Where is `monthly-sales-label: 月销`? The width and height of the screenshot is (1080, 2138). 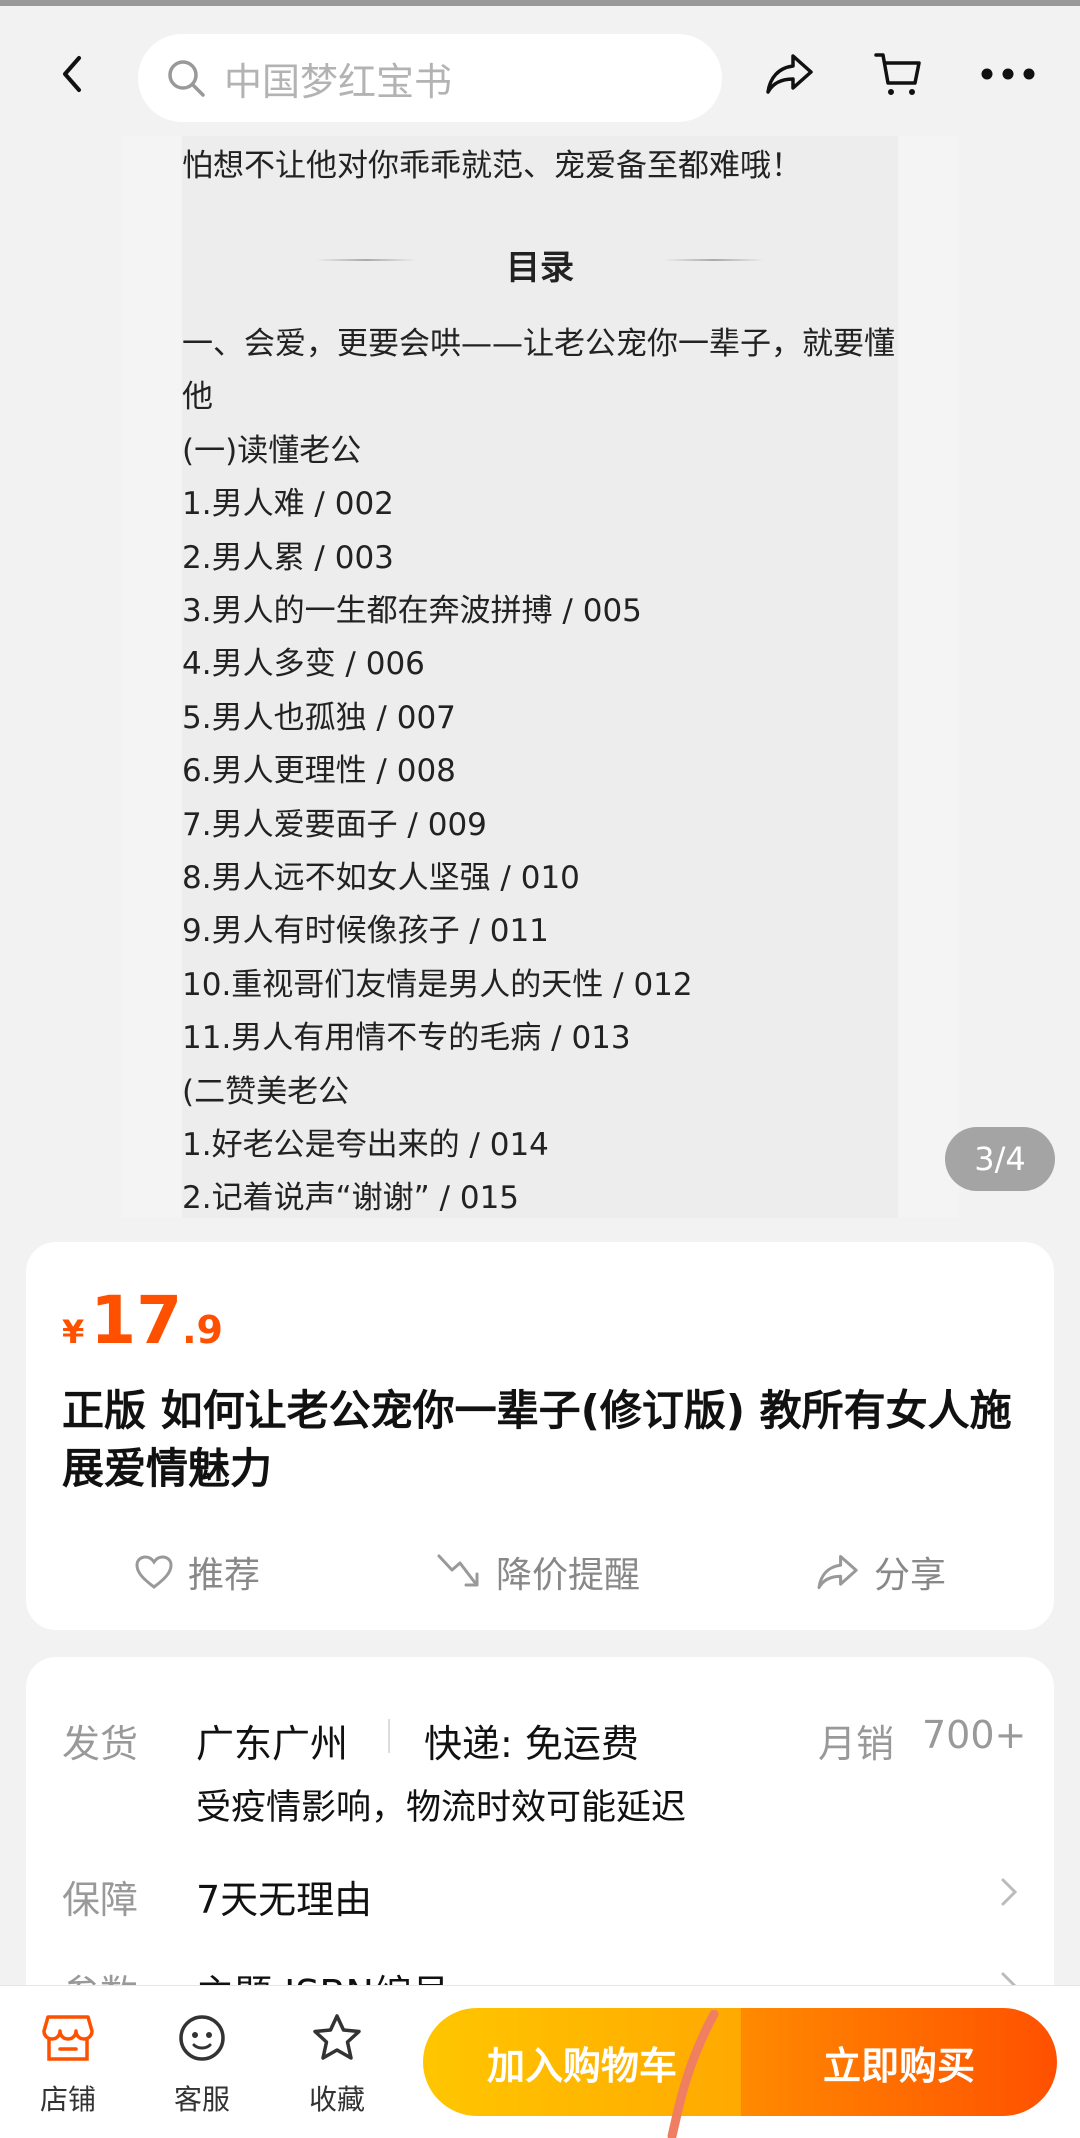 monthly-sales-label: 月销 is located at coordinates (856, 1744).